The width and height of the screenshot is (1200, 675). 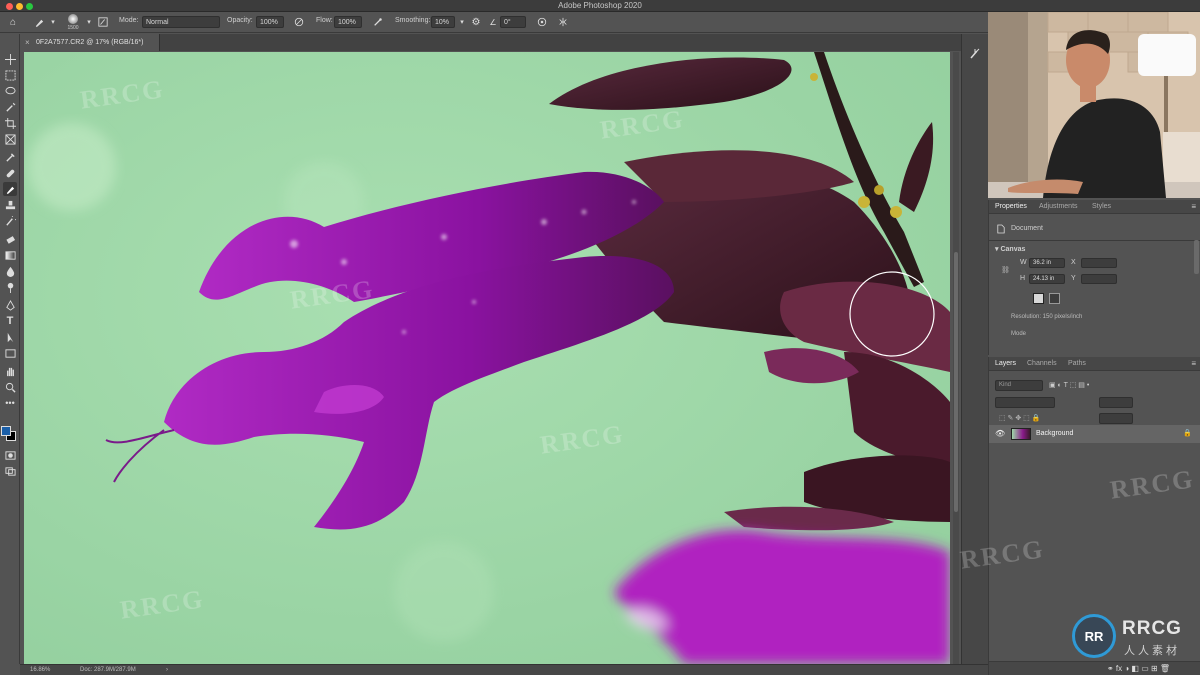 What do you see at coordinates (10, 371) in the screenshot?
I see `hand-tool-icon` at bounding box center [10, 371].